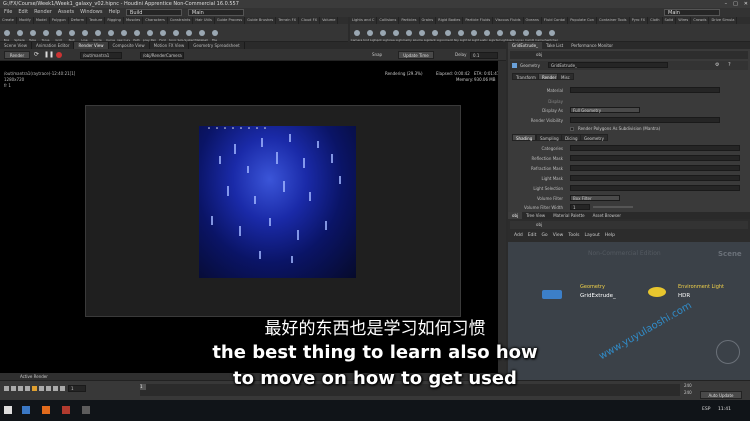 This screenshot has height=421, width=750. I want to click on shelf-left-tool-6: Line, so click(84, 36).